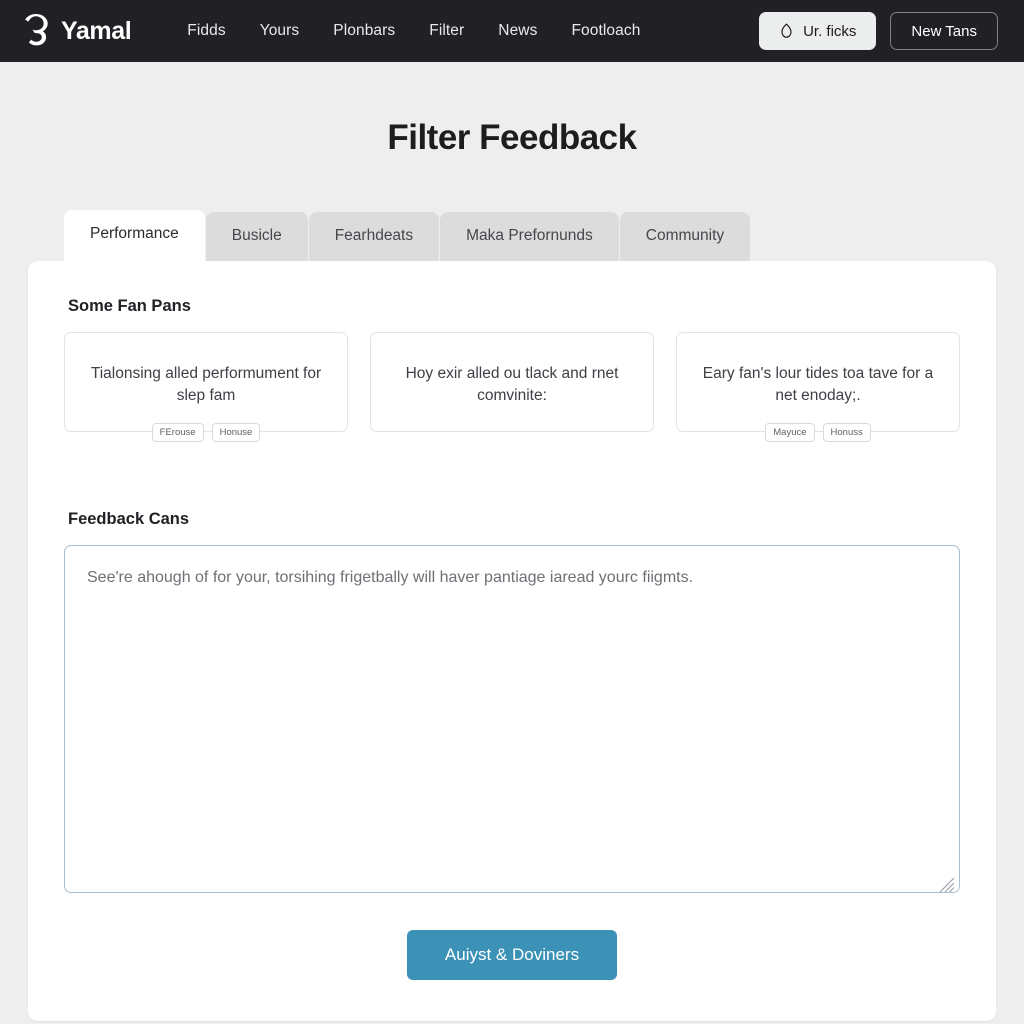 The image size is (1024, 1024). I want to click on suggestion-card-tags: FErouse Honuse, so click(206, 432).